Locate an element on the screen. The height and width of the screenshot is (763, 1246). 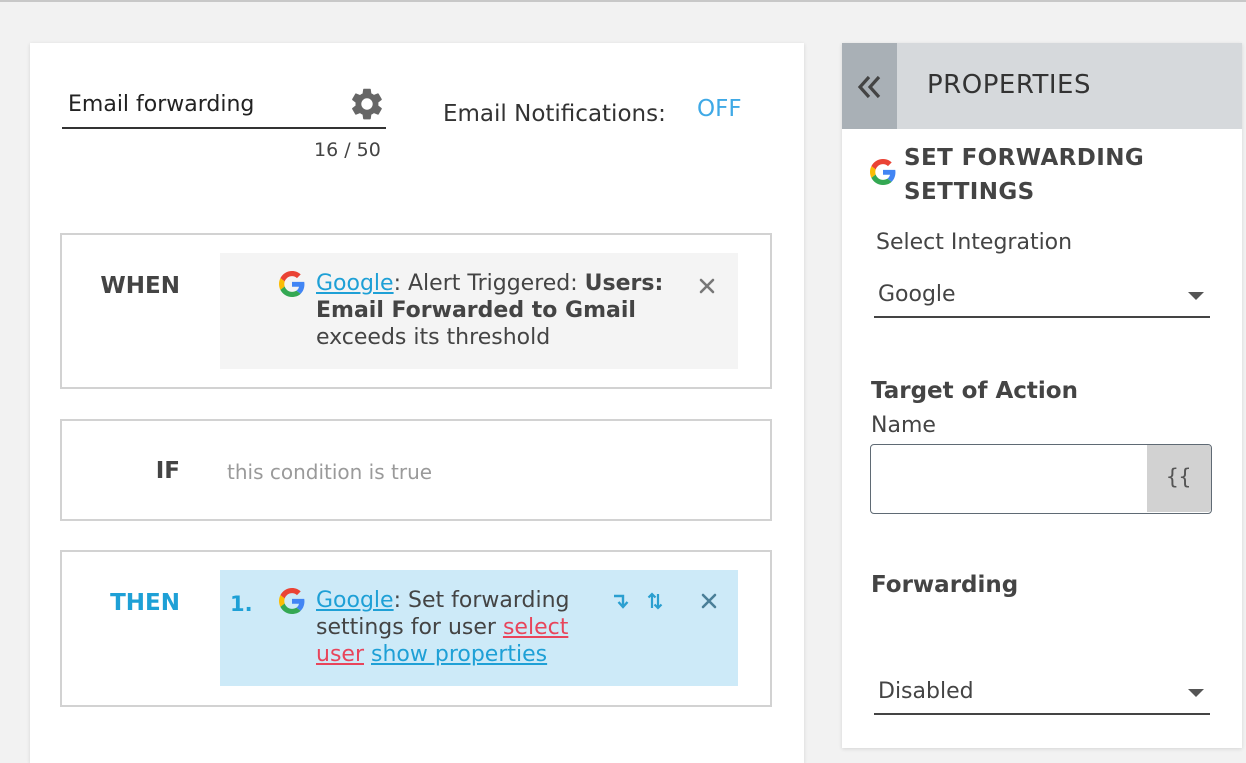
character-counter: 16 / 50 is located at coordinates (347, 150).